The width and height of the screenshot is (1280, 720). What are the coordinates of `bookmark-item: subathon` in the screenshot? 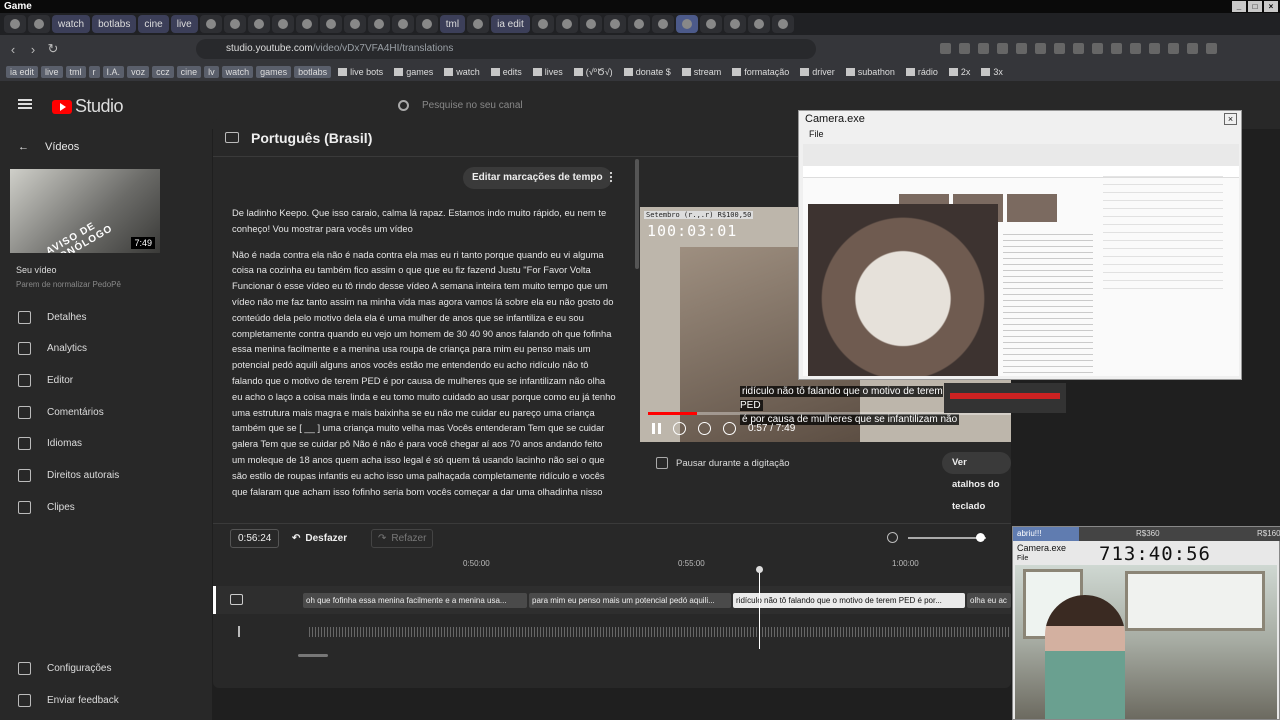 It's located at (870, 72).